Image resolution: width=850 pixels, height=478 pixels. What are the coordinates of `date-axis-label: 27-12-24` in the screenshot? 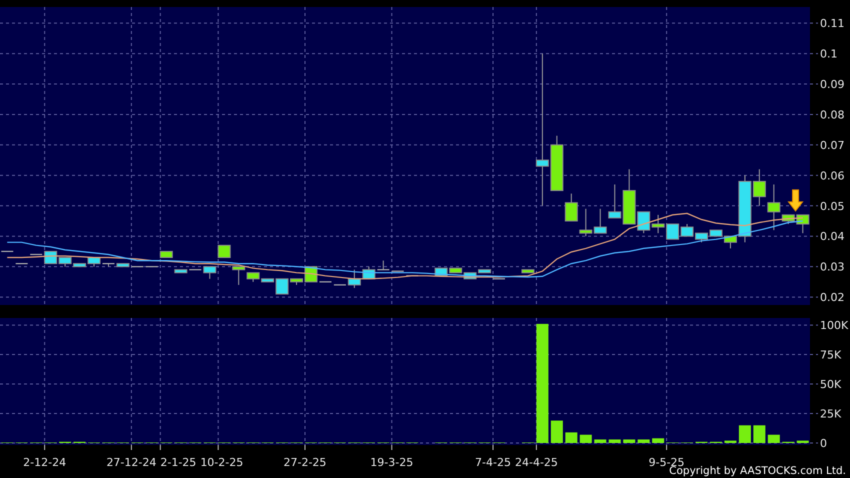 It's located at (131, 462).